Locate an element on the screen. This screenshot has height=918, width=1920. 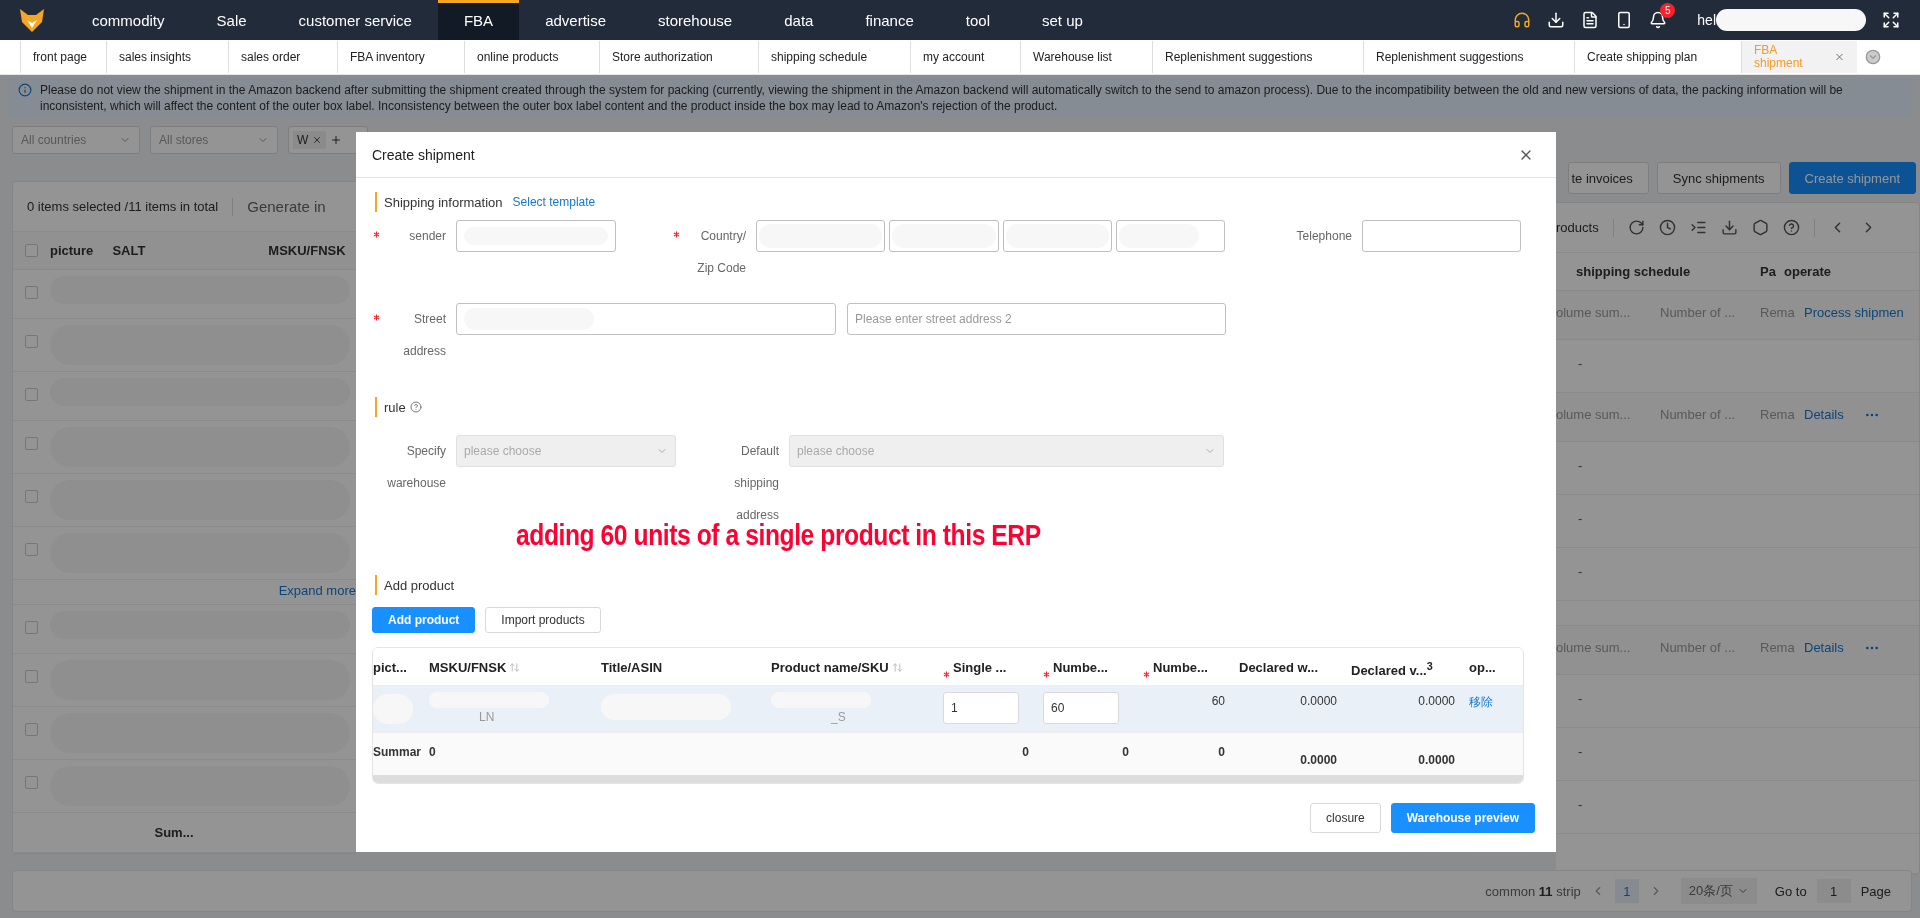
page-input: 1 is located at coordinates (1833, 891).